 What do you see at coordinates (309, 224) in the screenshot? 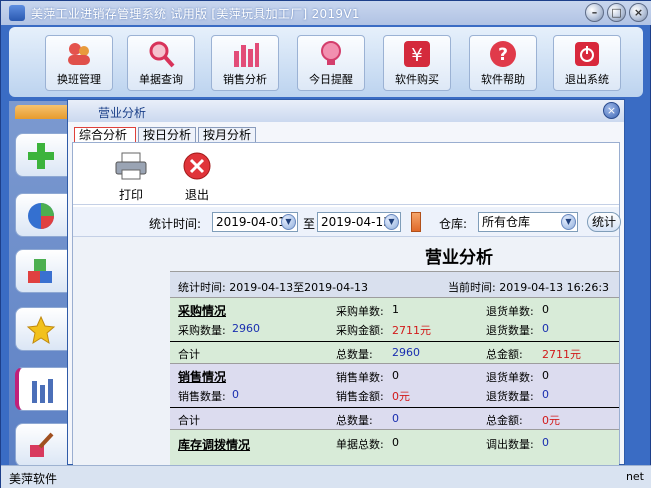
I see `to-label: 至` at bounding box center [309, 224].